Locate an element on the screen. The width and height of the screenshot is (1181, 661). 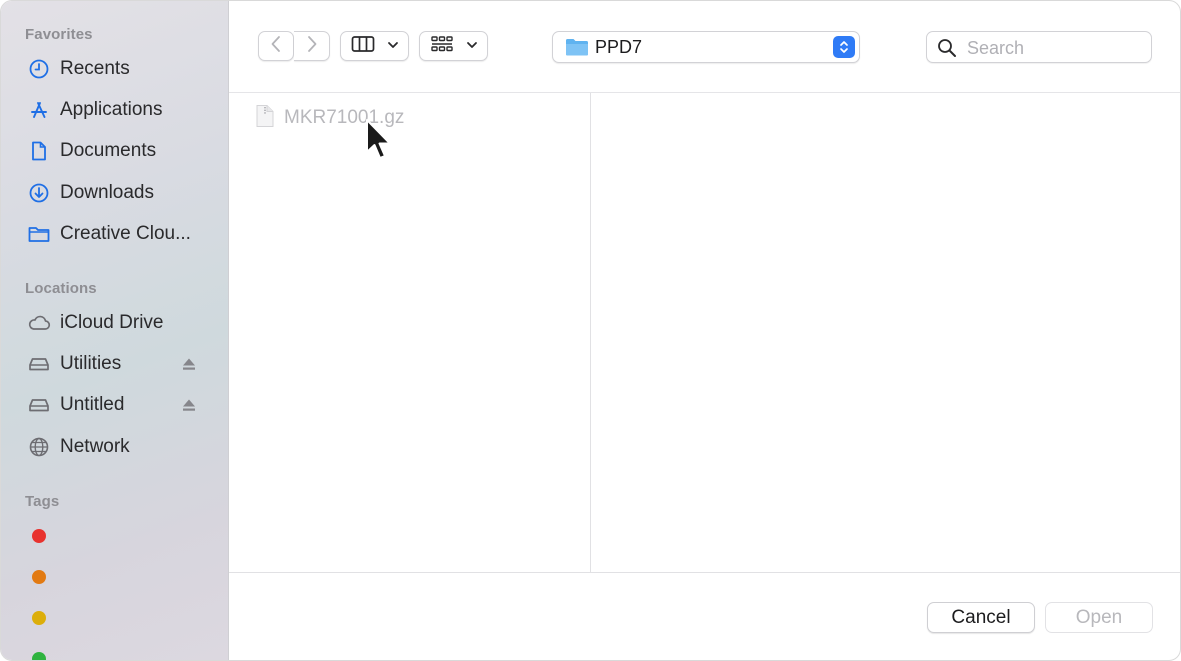
sidebar-item-label: Documents is located at coordinates (108, 150).